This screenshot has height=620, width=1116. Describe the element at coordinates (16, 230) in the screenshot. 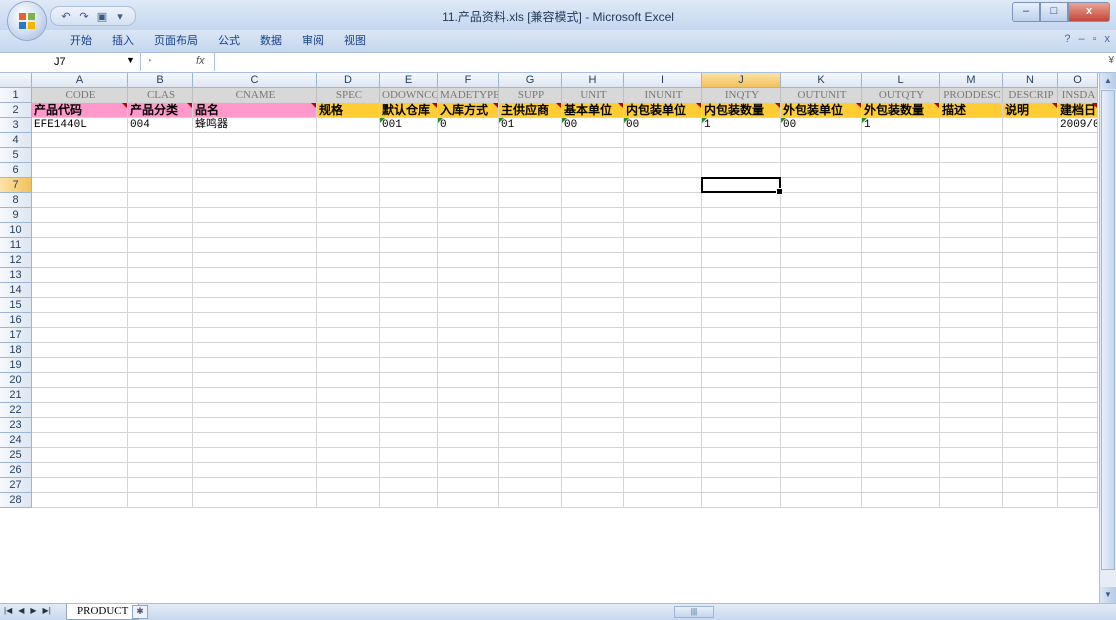

I see `row-header: 10` at that location.